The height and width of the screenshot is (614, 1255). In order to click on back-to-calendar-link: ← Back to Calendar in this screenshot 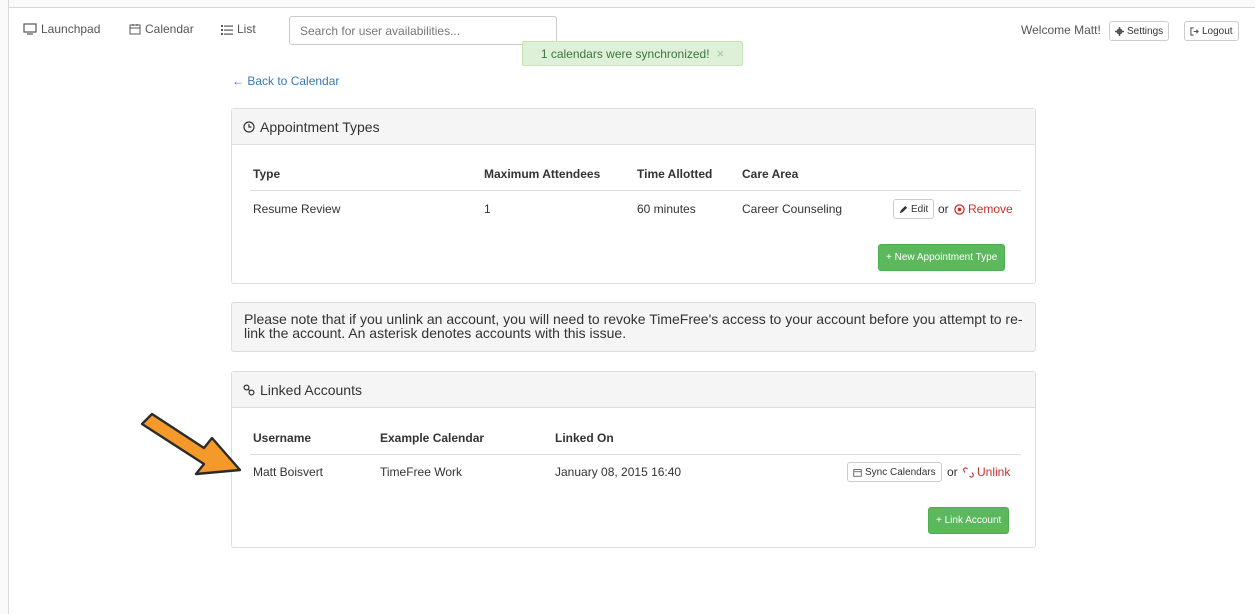, I will do `click(285, 81)`.